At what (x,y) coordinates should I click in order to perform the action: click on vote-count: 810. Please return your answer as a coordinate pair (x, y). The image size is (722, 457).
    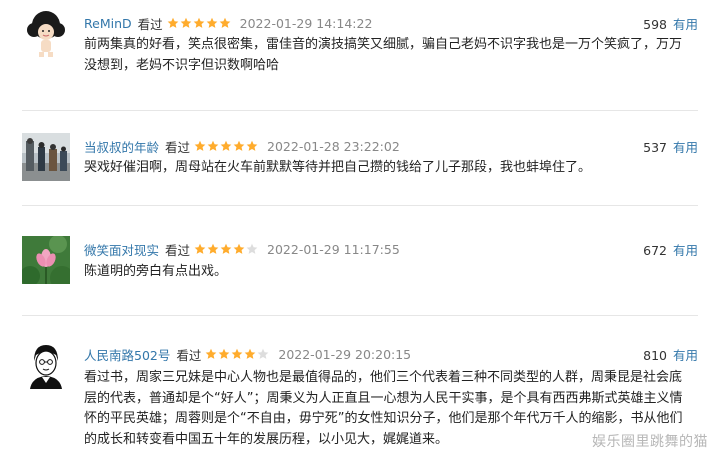
    Looking at the image, I should click on (655, 355).